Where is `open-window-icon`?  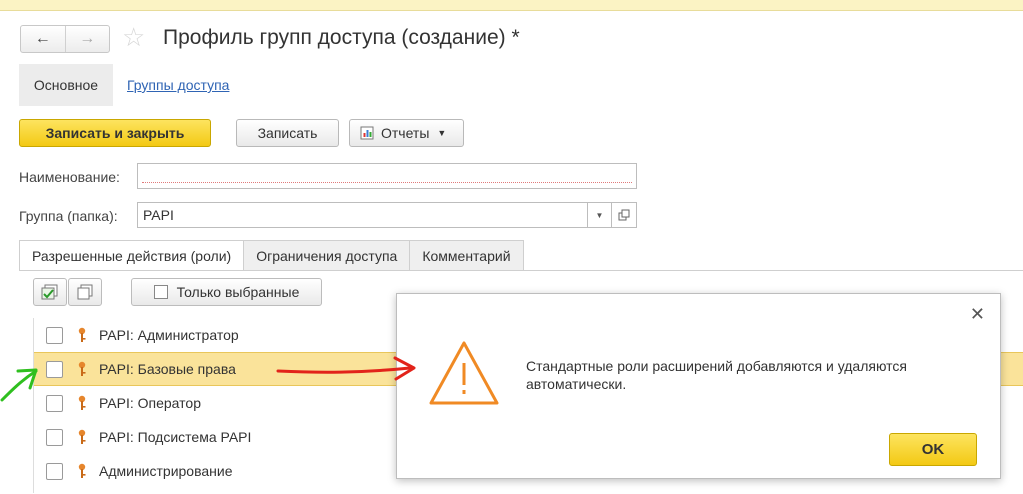 open-window-icon is located at coordinates (624, 215).